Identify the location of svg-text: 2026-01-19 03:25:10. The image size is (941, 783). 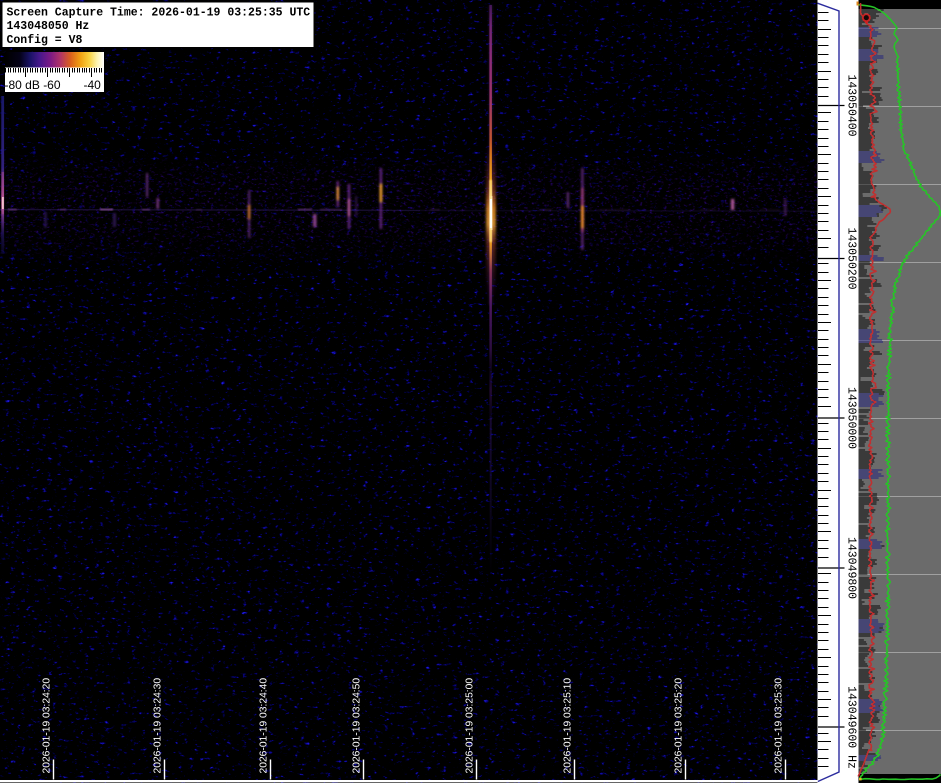
(568, 726).